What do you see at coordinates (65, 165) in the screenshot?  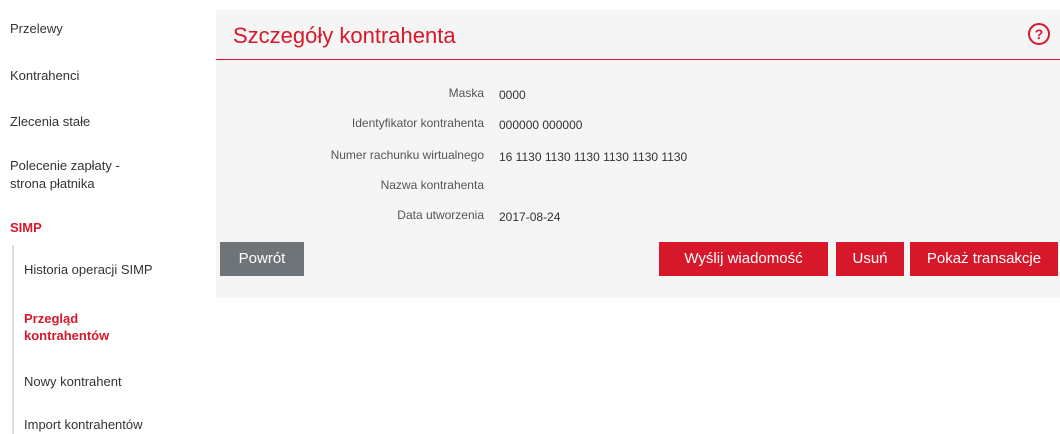 I see `sidebar-item-polecenie-line1: Polecenie zapłaty -` at bounding box center [65, 165].